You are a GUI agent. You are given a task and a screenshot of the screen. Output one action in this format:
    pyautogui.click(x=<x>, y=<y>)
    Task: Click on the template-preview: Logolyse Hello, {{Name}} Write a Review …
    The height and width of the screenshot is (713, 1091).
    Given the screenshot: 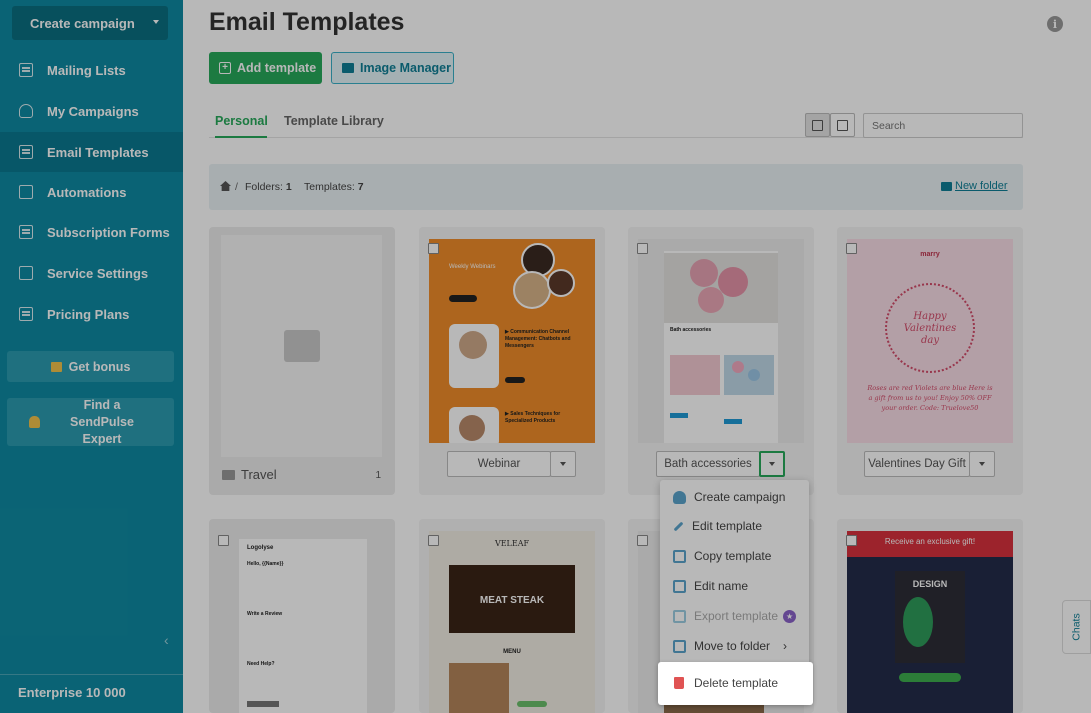 What is the action you would take?
    pyautogui.click(x=302, y=622)
    